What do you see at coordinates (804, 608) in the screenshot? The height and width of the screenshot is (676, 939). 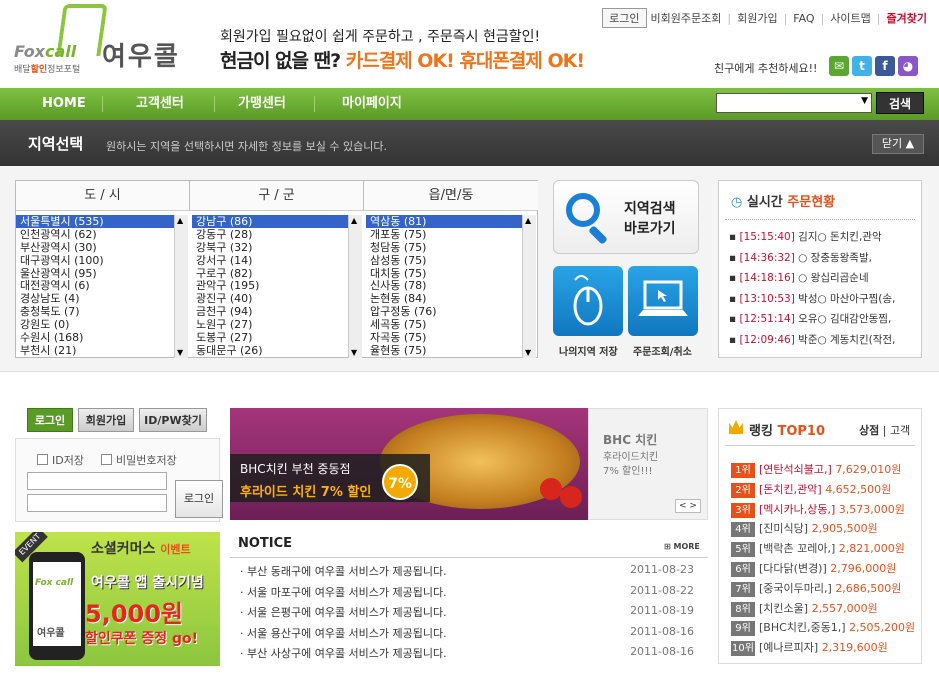 I see `ranking-item: 8위 [치킨소울] 2,557,000원` at bounding box center [804, 608].